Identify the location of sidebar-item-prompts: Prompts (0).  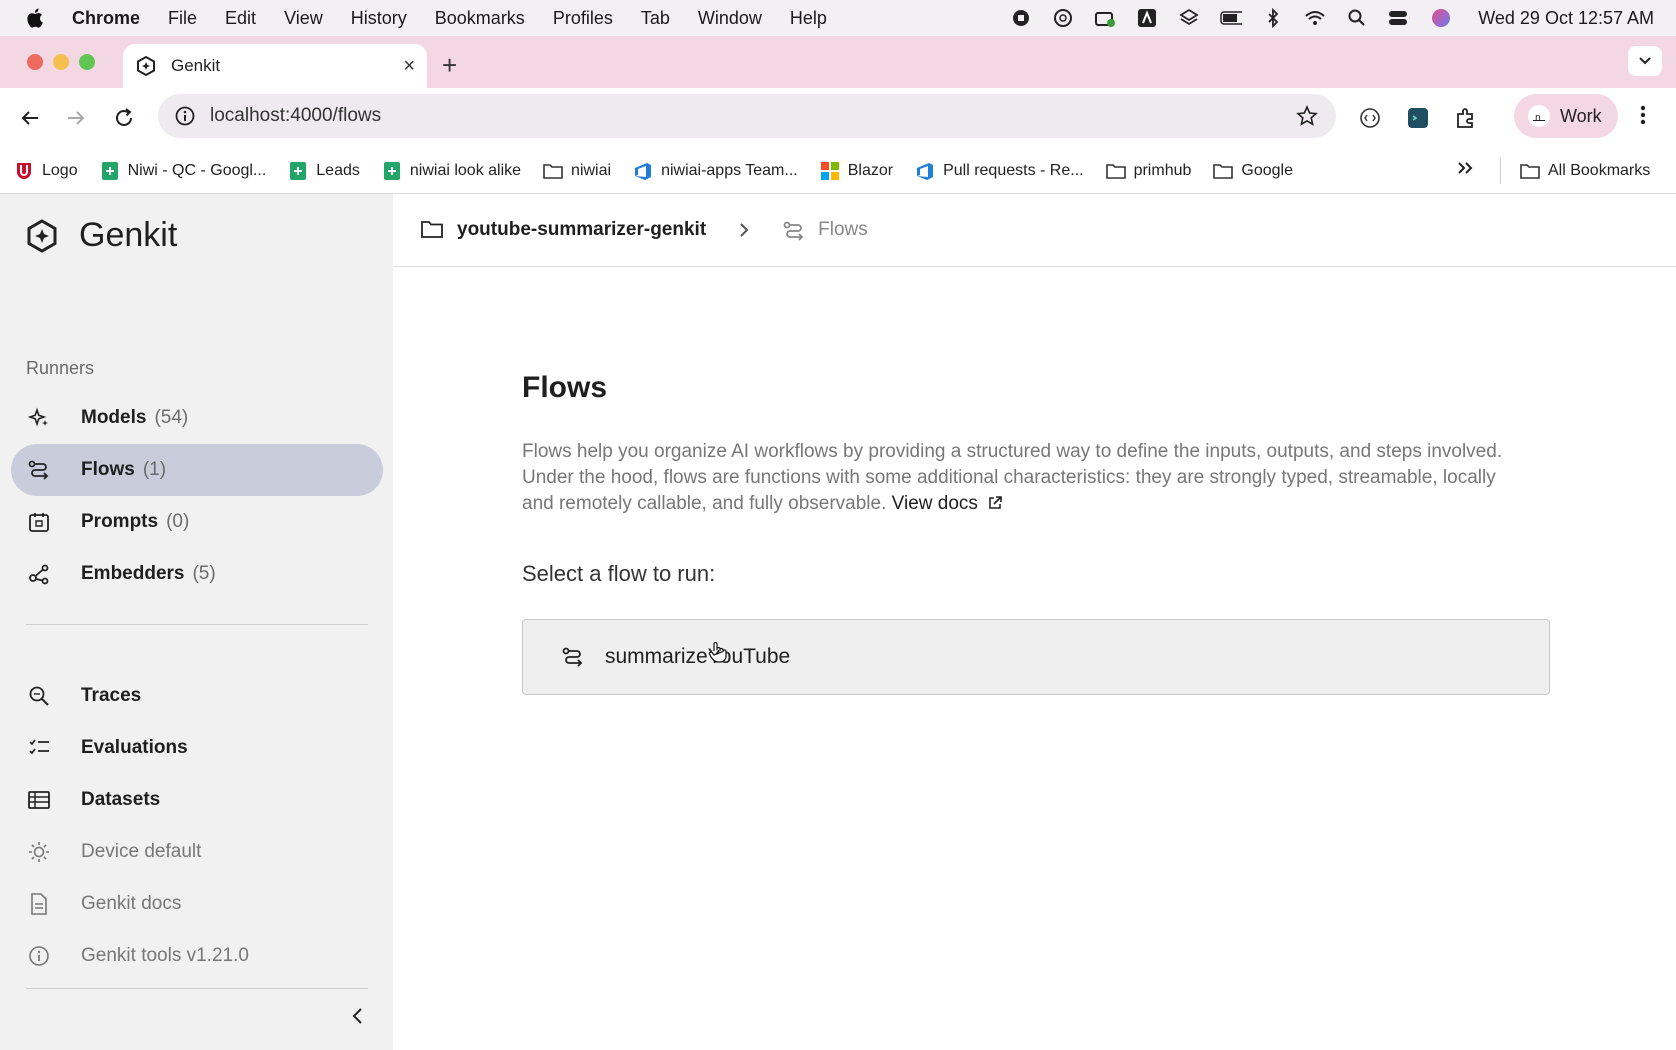
(197, 522).